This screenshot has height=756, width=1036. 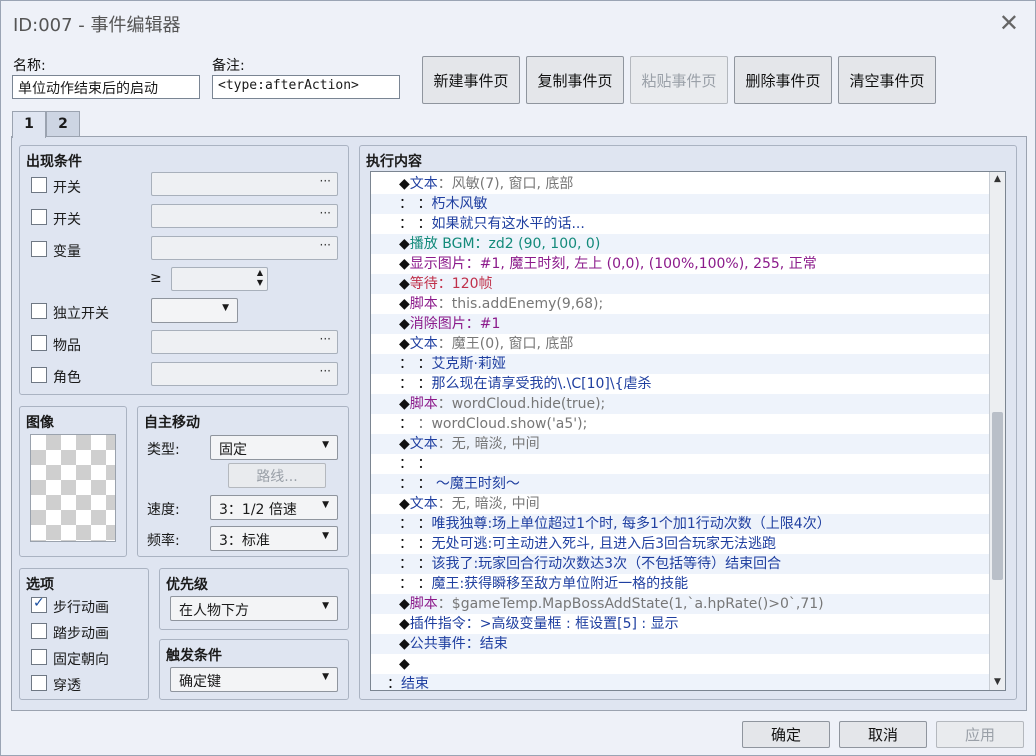 What do you see at coordinates (254, 608) in the screenshot?
I see `priority-dropdown: 在人物下方 ▼` at bounding box center [254, 608].